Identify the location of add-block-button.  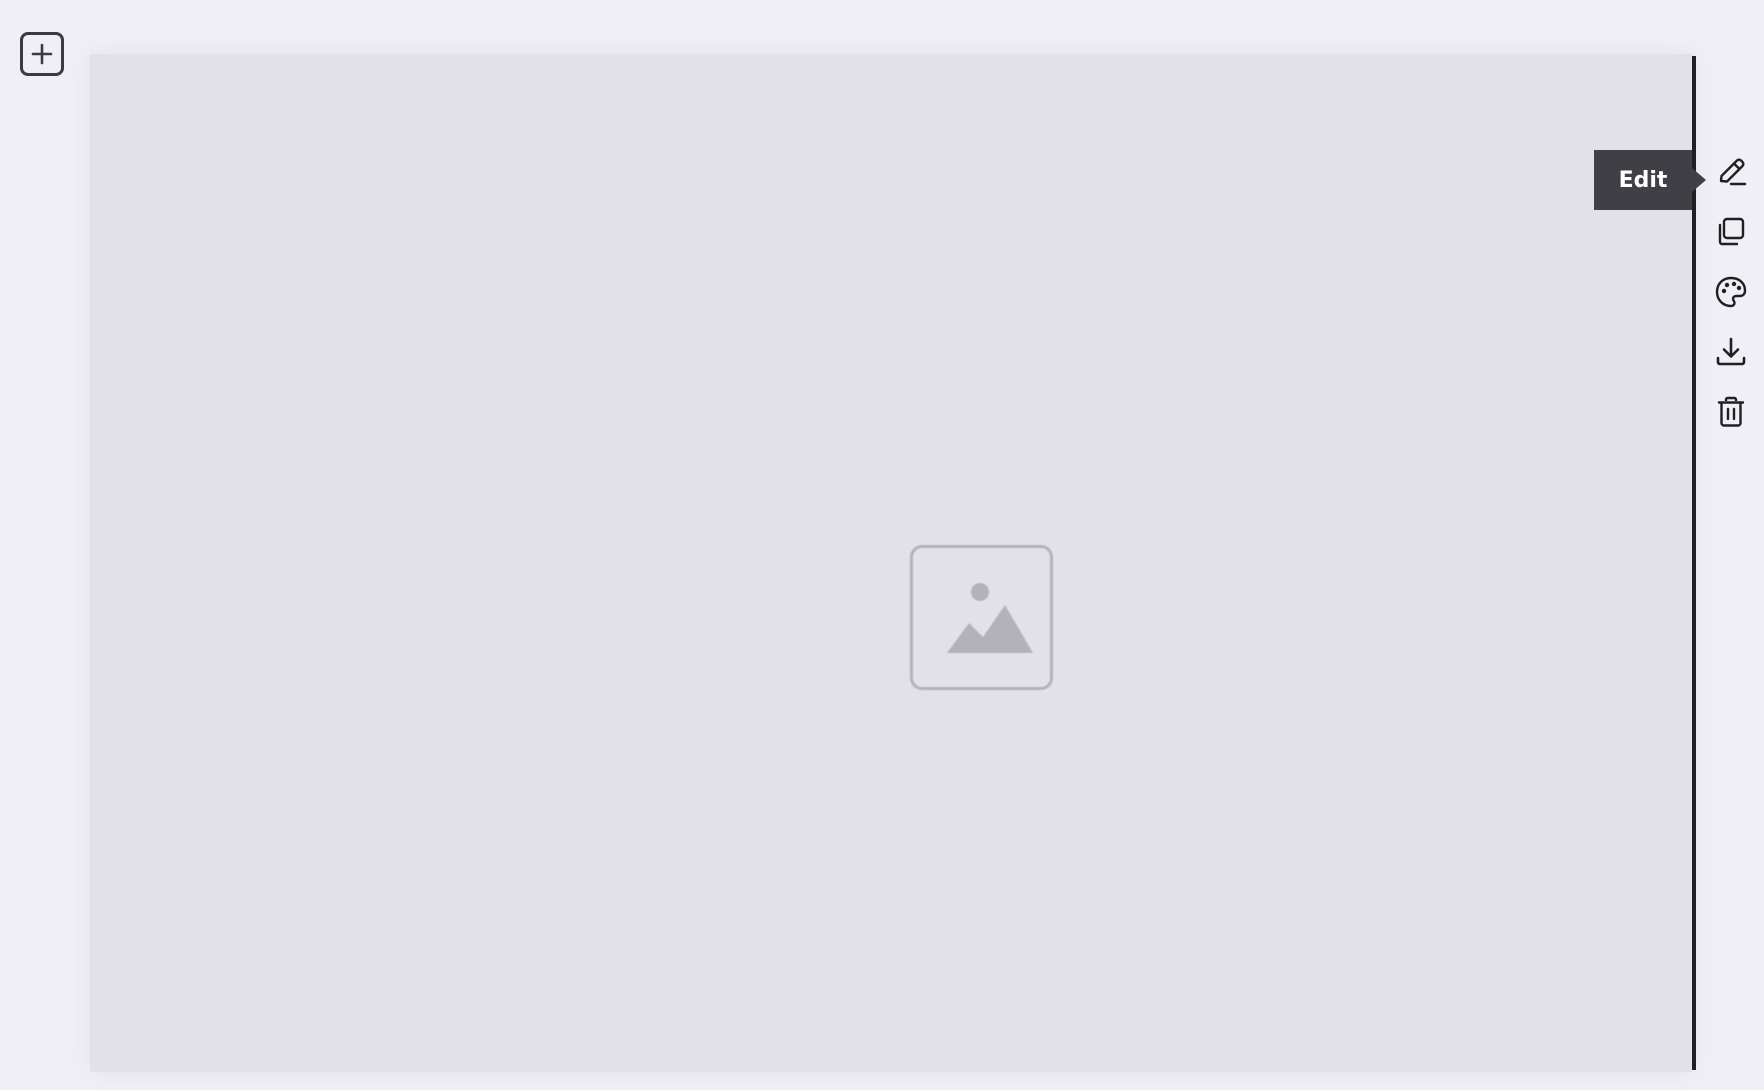
(42, 54).